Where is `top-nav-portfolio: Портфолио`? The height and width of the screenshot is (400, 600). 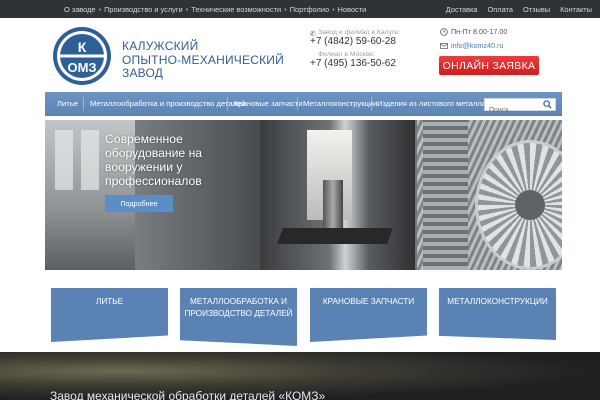 top-nav-portfolio: Портфолио is located at coordinates (309, 9).